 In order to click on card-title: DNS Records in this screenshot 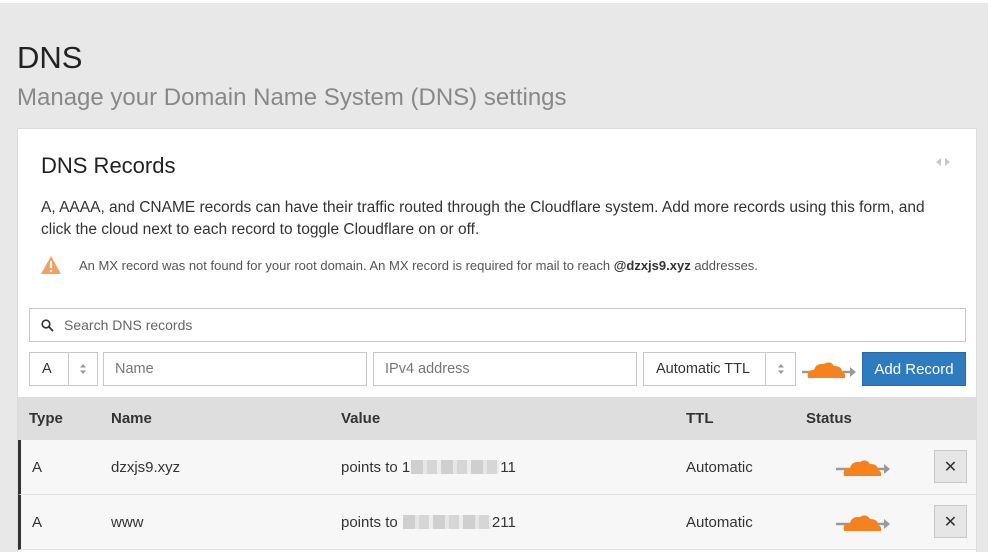, I will do `click(108, 165)`.